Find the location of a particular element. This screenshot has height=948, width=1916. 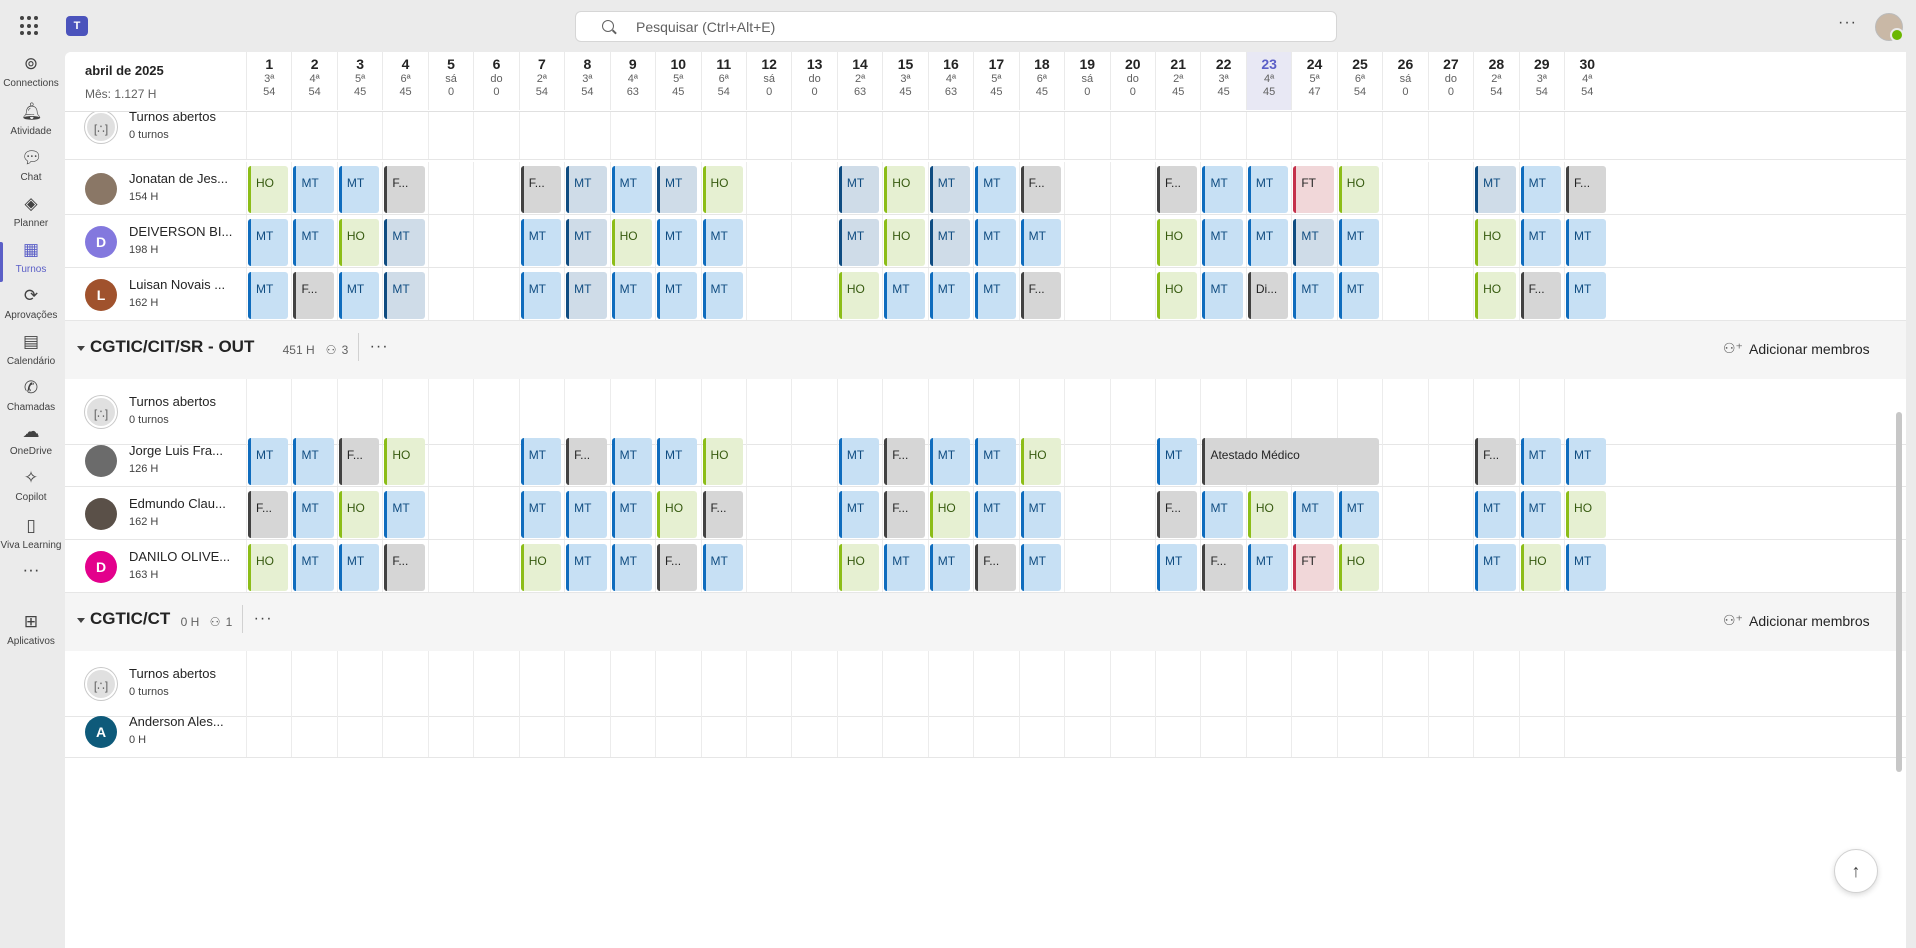

member-info: Edmundo Clau... 162 H is located at coordinates (165, 513).